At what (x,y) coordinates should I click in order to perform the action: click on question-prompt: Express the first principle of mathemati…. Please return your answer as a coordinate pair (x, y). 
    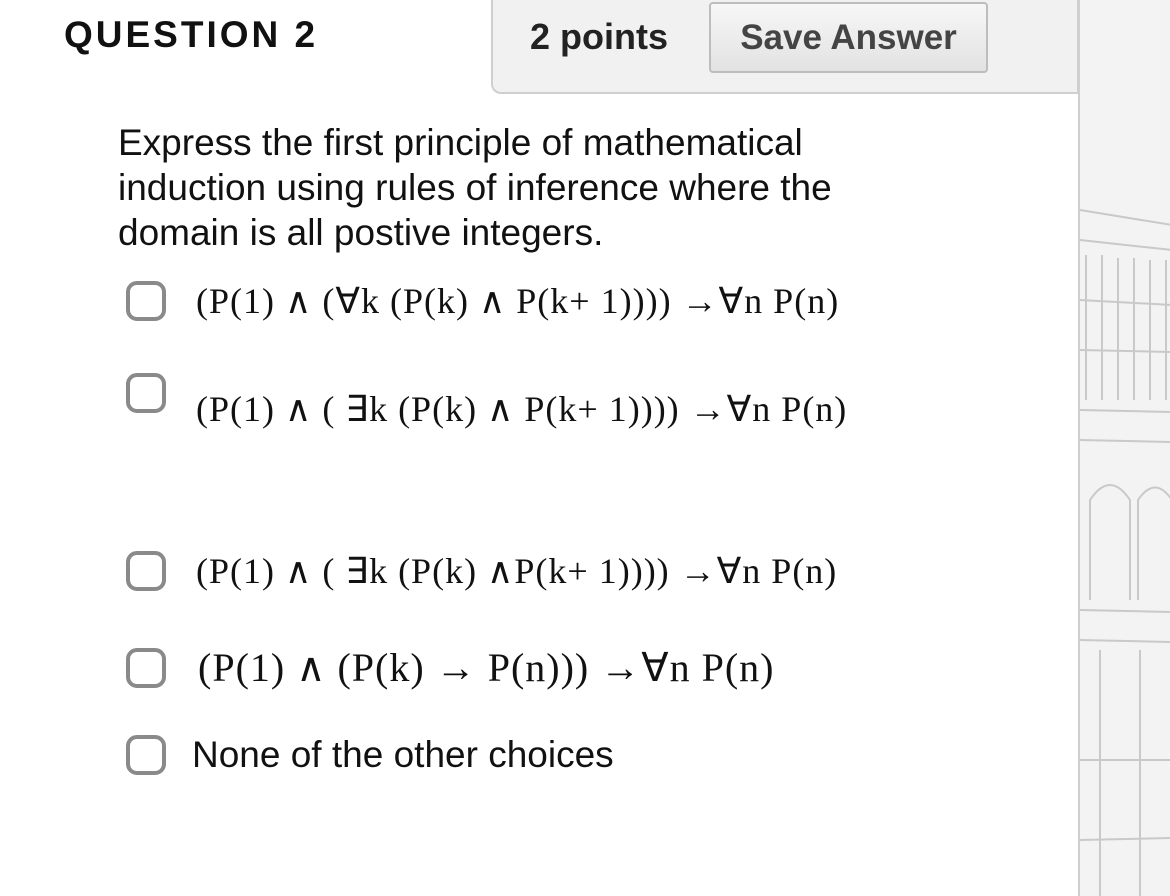
    Looking at the image, I should click on (475, 187).